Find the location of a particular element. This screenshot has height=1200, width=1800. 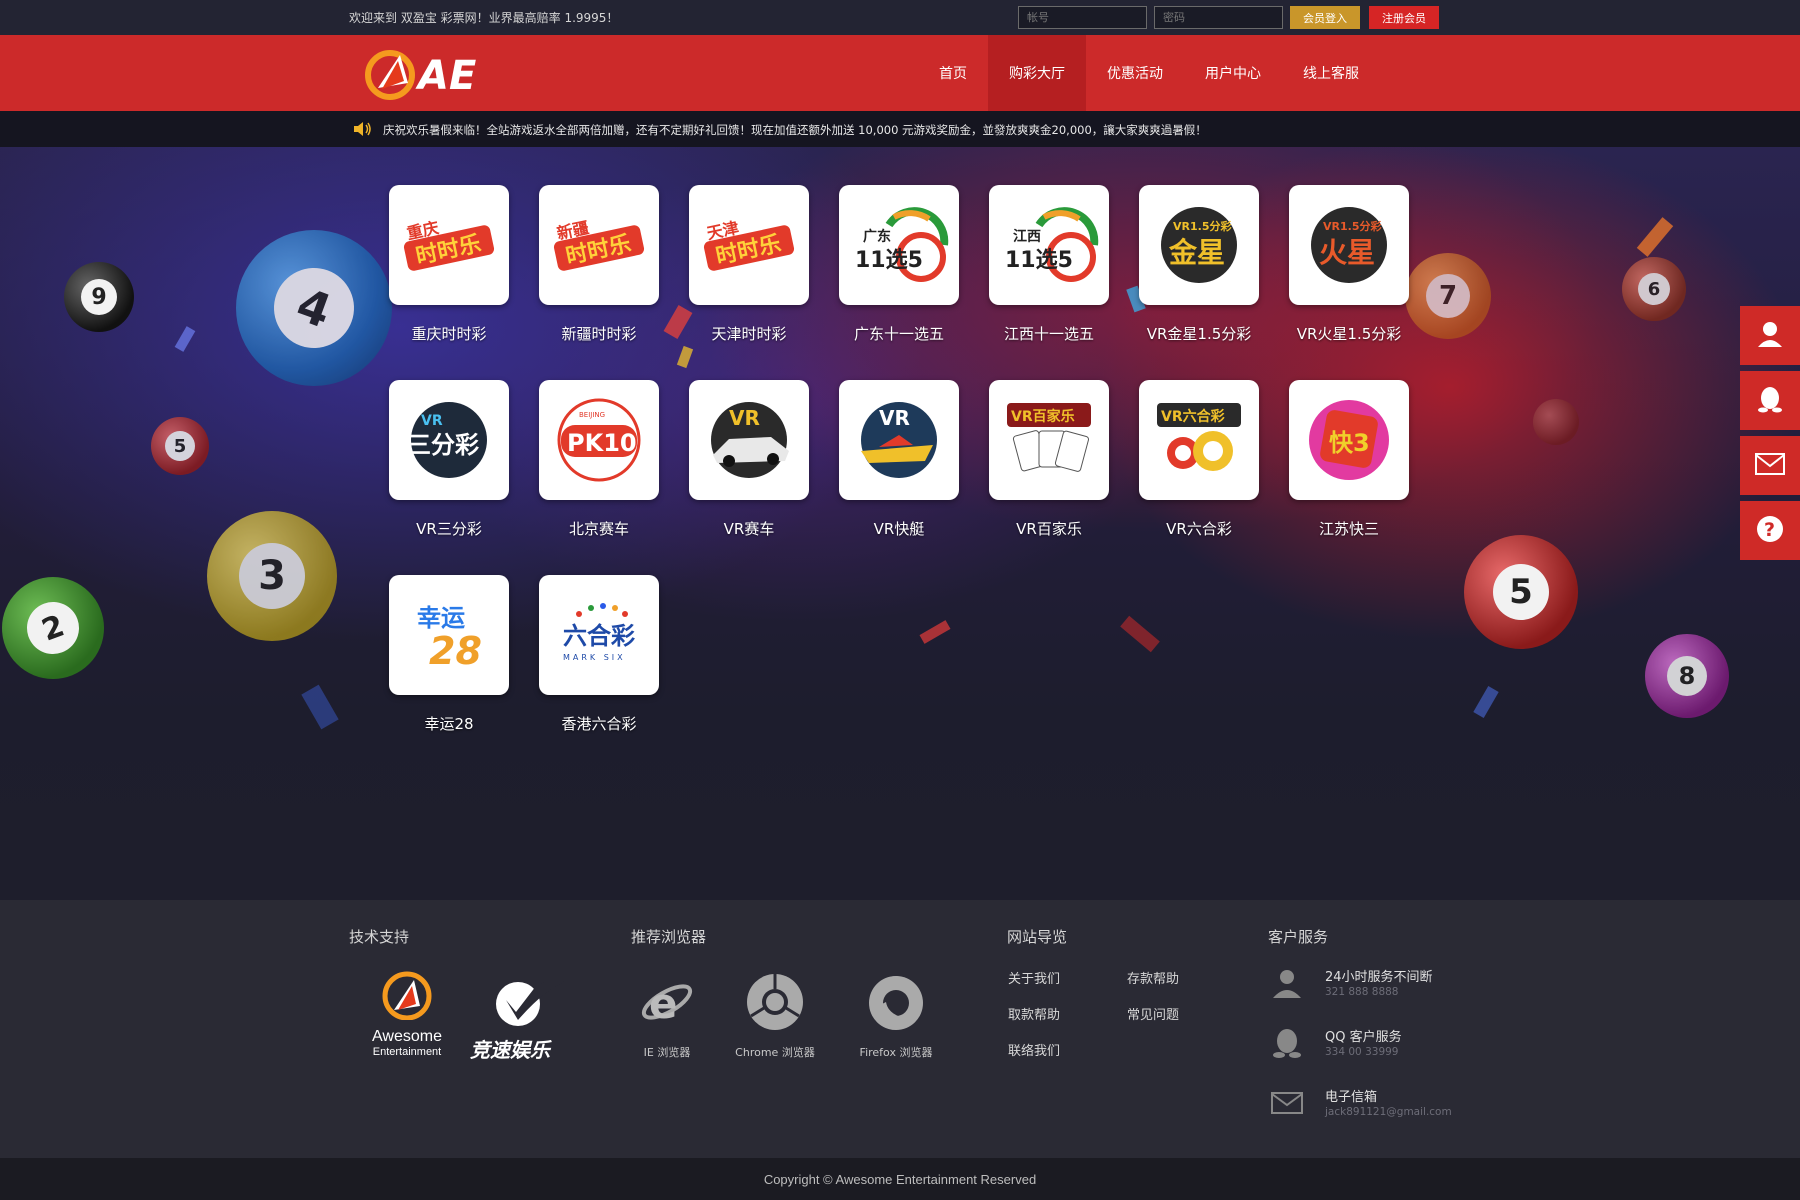

game-label: 幸运28 is located at coordinates (449, 724).